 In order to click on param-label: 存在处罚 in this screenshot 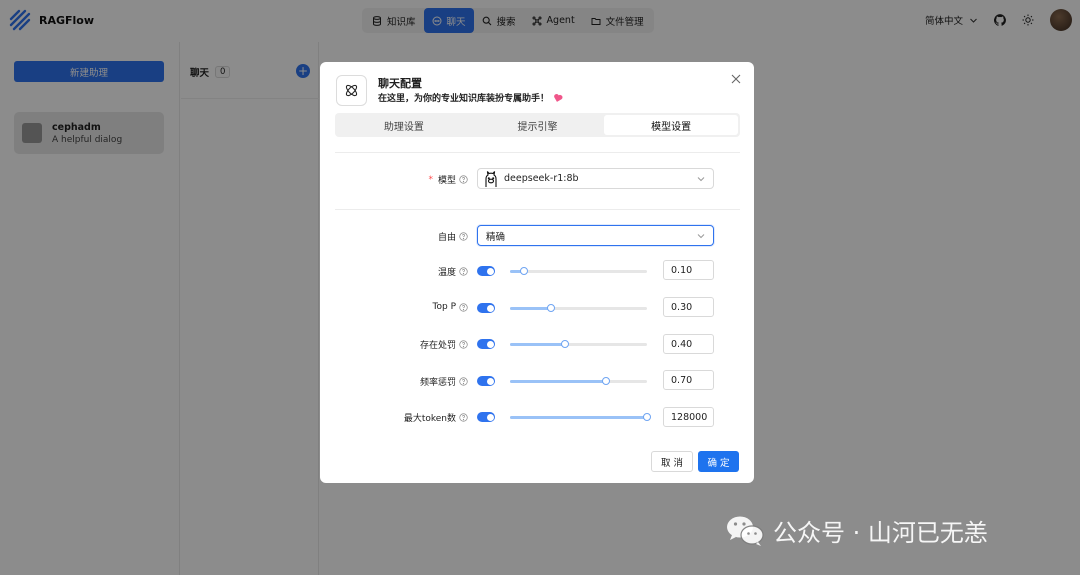, I will do `click(414, 344)`.